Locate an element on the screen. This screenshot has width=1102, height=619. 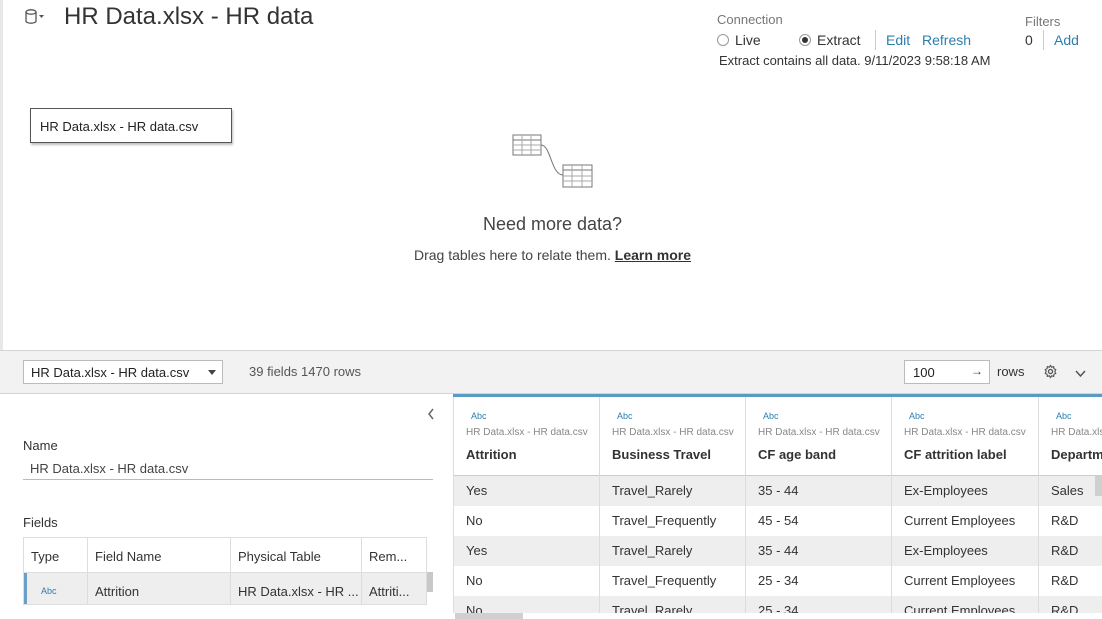
filters-label: Filters is located at coordinates (1043, 21).